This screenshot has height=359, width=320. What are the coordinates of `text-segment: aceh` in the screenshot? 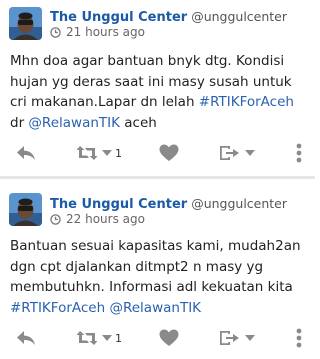 It's located at (138, 122).